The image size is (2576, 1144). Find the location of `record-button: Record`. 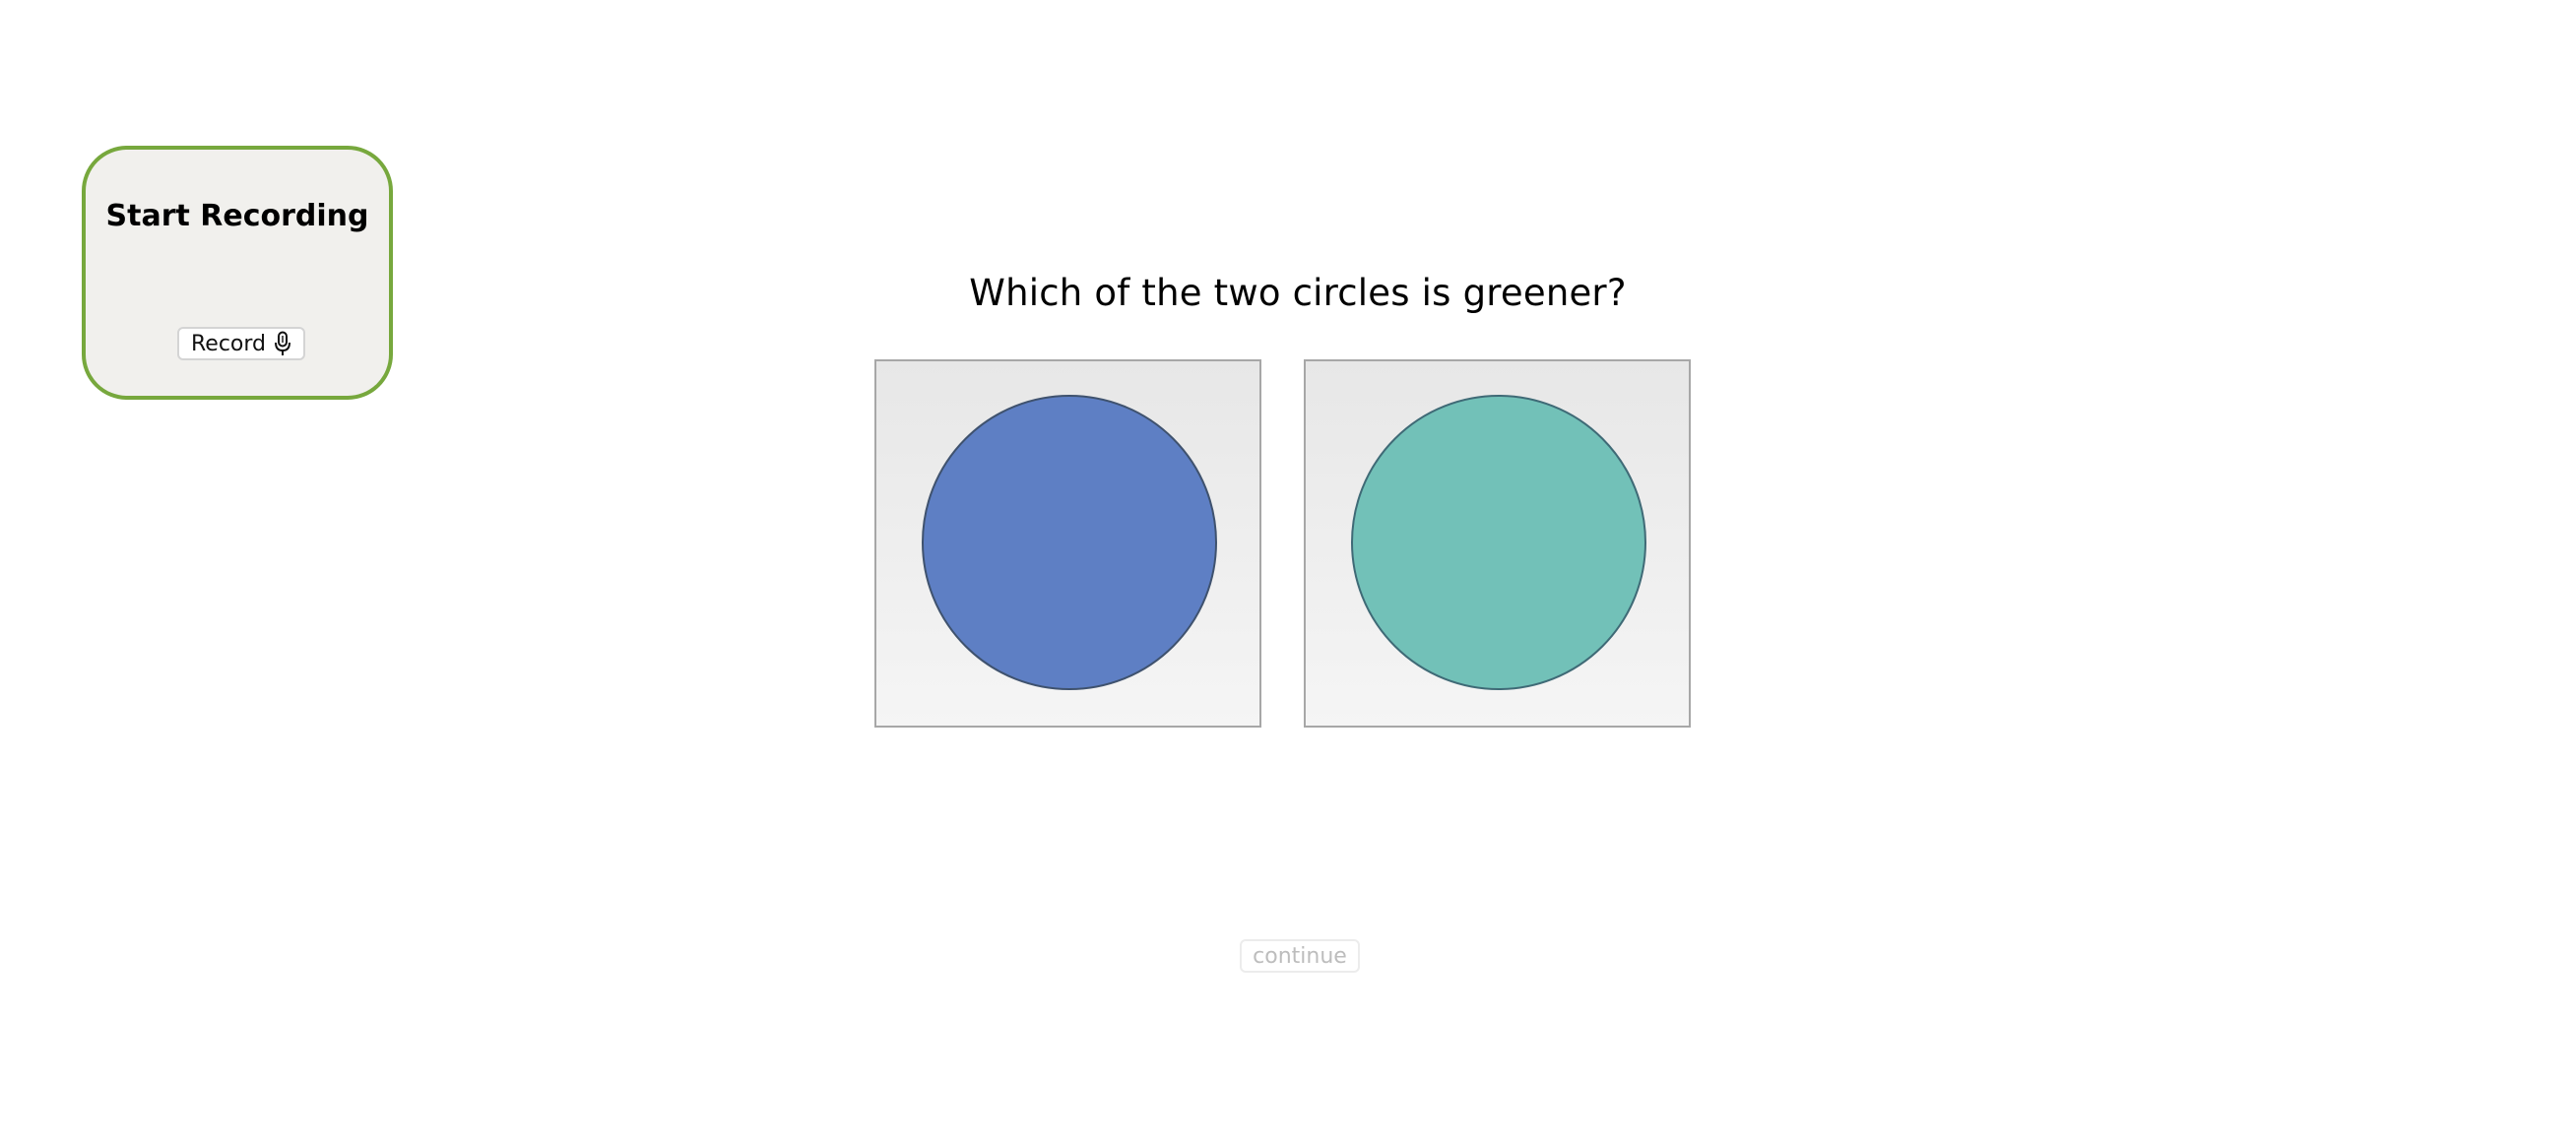

record-button: Record is located at coordinates (241, 344).